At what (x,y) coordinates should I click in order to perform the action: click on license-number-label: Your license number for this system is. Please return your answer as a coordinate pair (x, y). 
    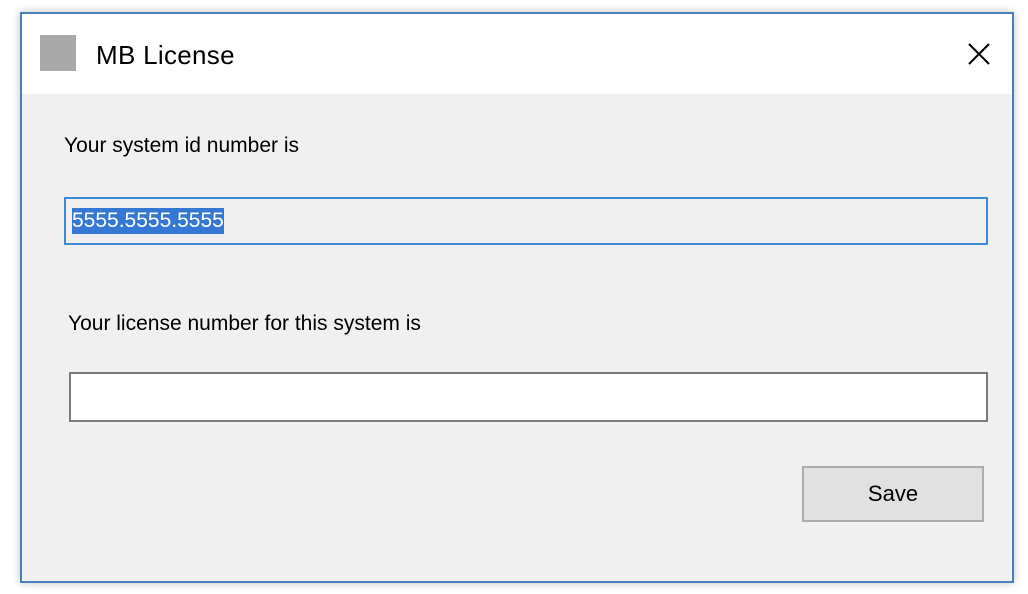
    Looking at the image, I should click on (244, 323).